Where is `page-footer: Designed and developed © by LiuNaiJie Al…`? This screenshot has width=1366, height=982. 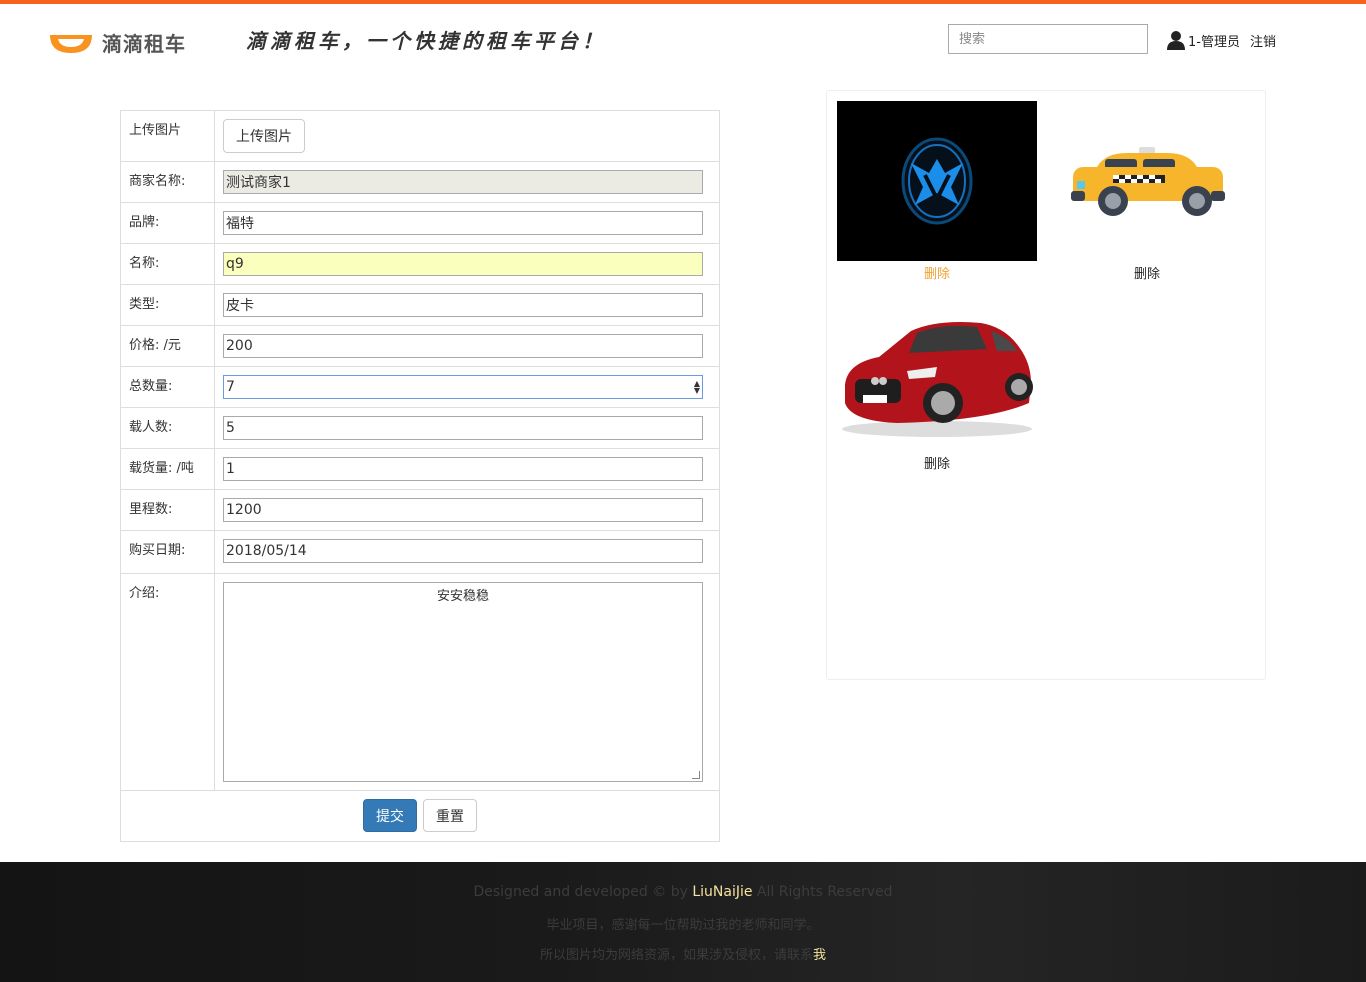
page-footer: Designed and developed © by LiuNaiJie Al… is located at coordinates (683, 922).